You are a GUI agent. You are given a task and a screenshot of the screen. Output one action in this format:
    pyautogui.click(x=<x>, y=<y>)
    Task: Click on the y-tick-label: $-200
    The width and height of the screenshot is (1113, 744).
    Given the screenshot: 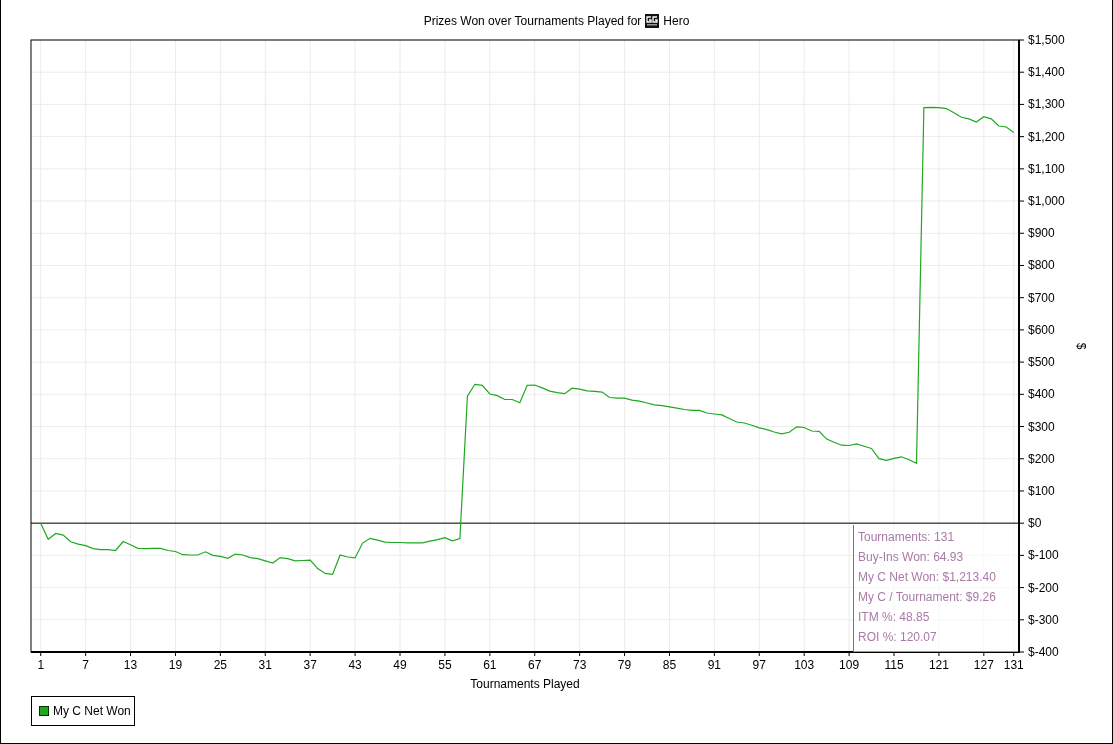 What is the action you would take?
    pyautogui.click(x=1043, y=587)
    